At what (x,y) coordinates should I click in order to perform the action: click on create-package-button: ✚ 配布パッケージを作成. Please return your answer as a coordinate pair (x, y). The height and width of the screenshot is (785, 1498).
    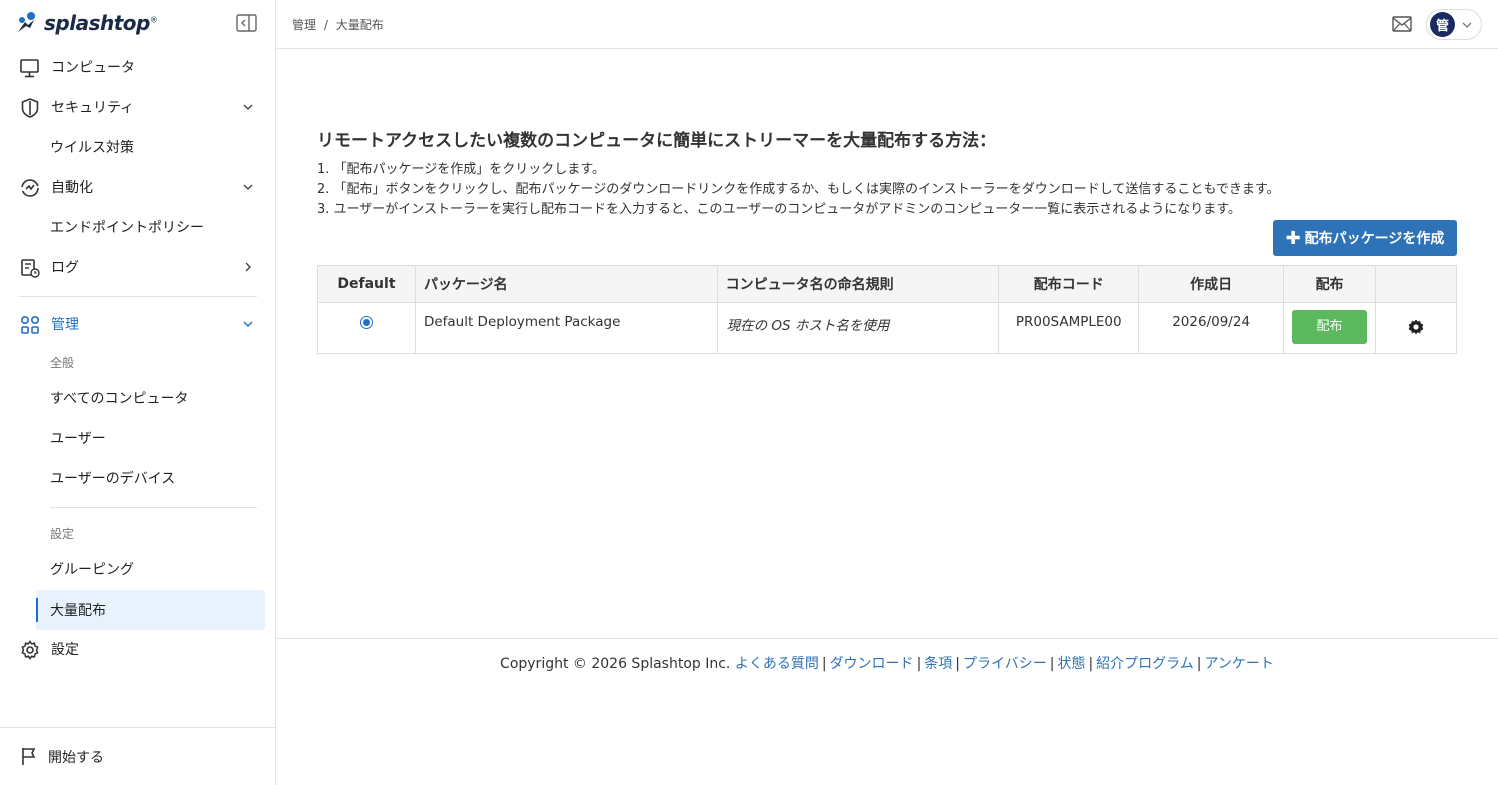
    Looking at the image, I should click on (1365, 238).